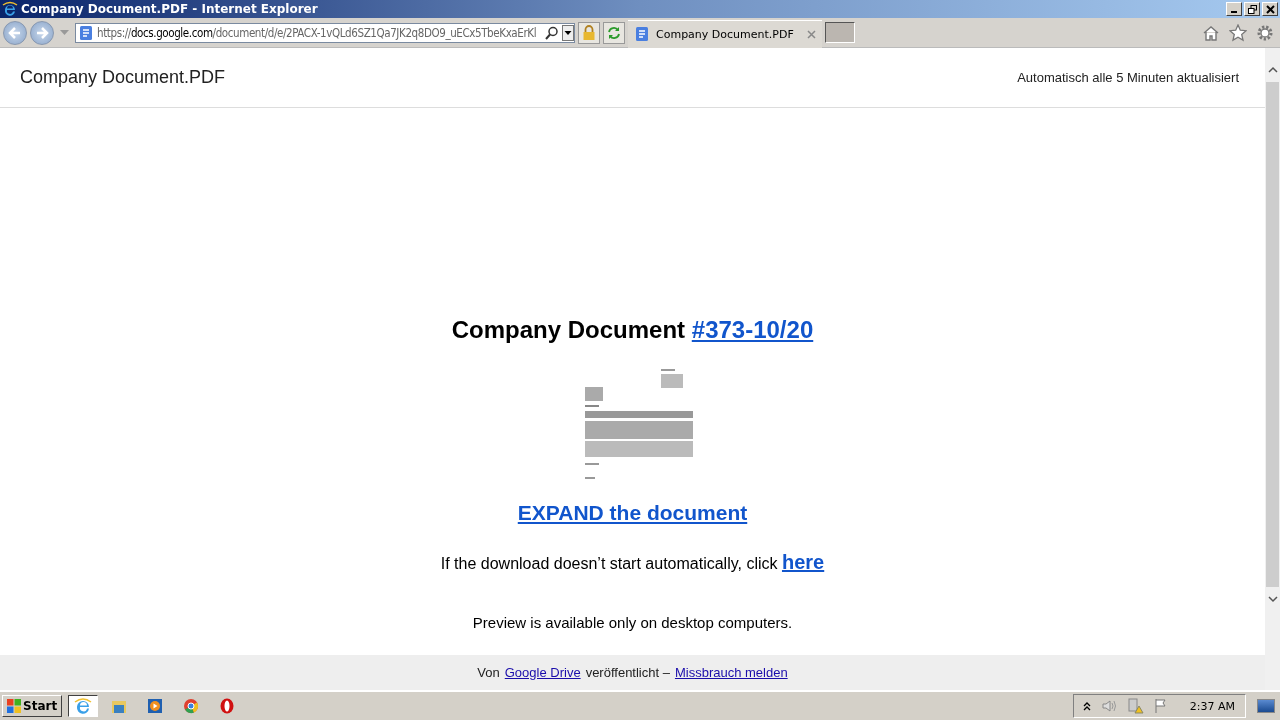 The width and height of the screenshot is (1280, 720). Describe the element at coordinates (1266, 706) in the screenshot. I see `show-desktop-button` at that location.